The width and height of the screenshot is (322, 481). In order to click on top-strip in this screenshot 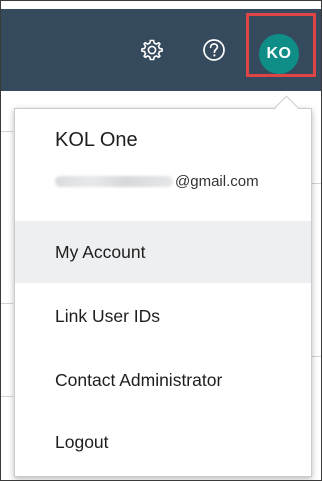, I will do `click(161, 5)`.